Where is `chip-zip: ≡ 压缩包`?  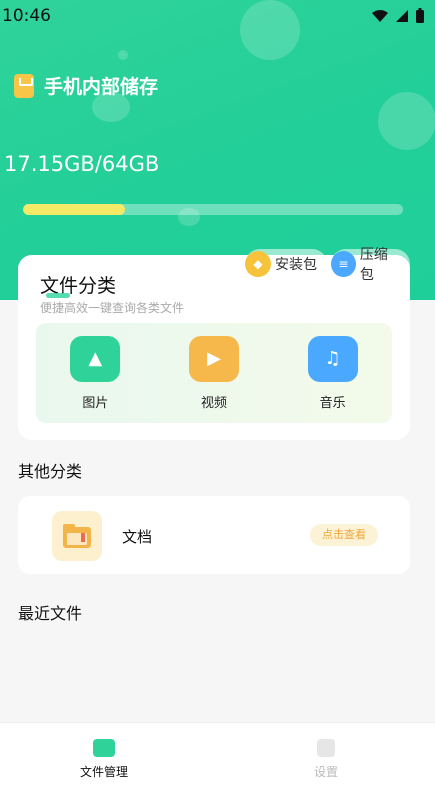
chip-zip: ≡ 压缩包 is located at coordinates (370, 265).